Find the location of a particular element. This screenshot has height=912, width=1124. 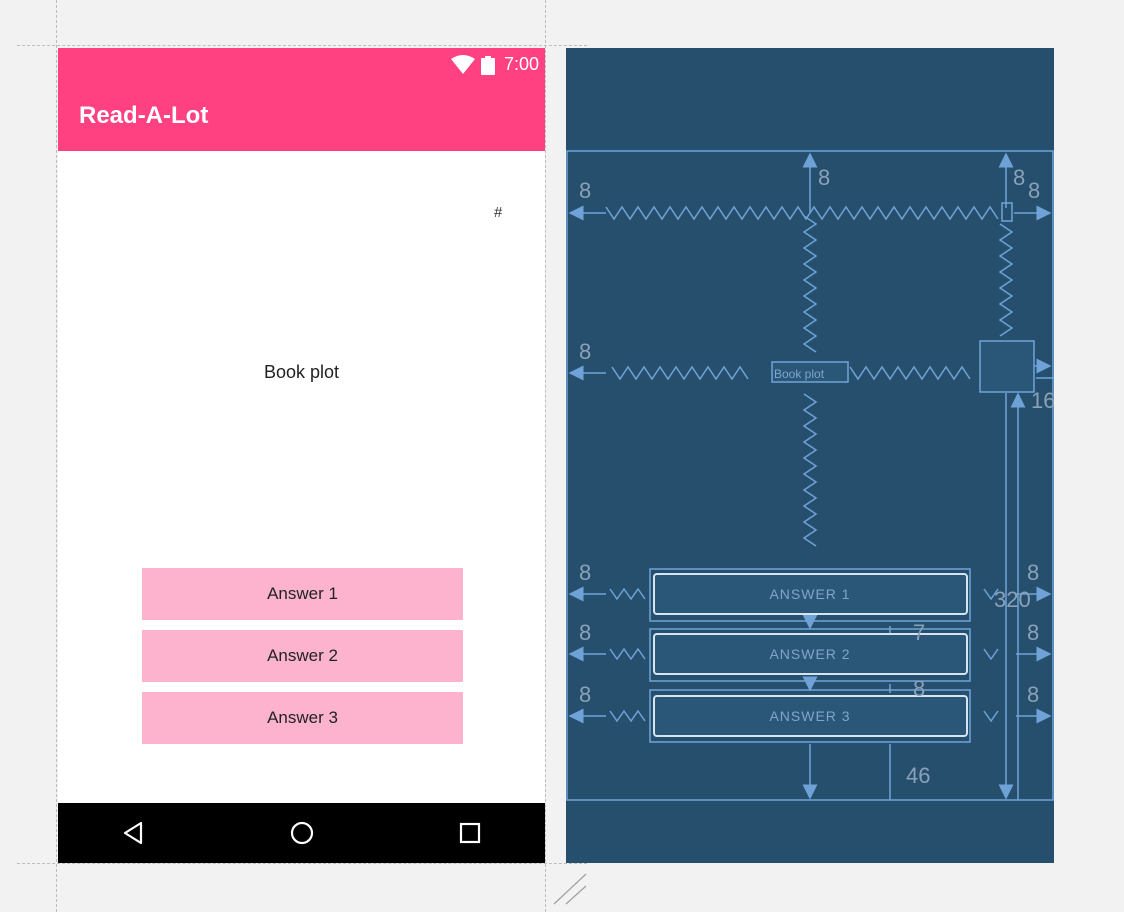

hash-widget is located at coordinates (1007, 212).